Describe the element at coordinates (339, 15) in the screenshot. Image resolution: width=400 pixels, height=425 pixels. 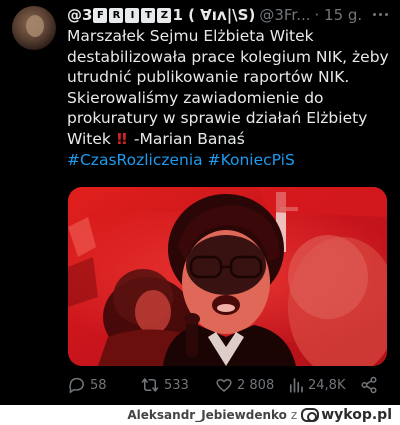
I see `tweet-timestamp: · 15 g.` at that location.